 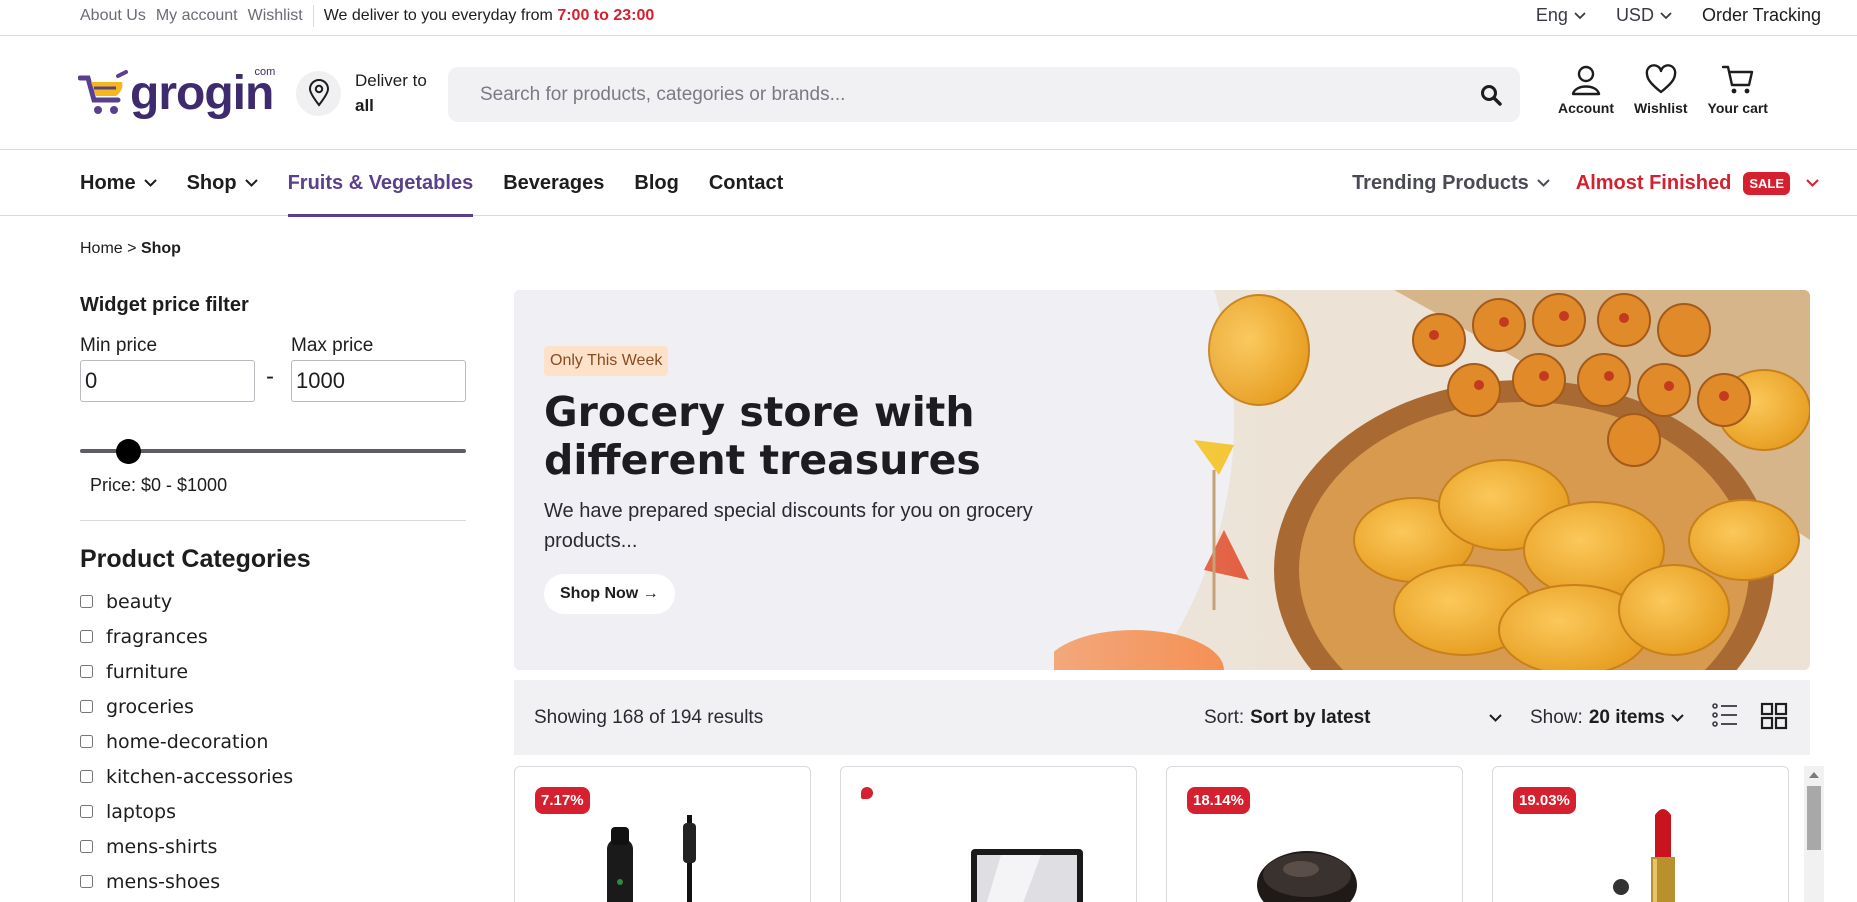 What do you see at coordinates (1761, 15) in the screenshot?
I see `order-tracking-link: Order Tracking` at bounding box center [1761, 15].